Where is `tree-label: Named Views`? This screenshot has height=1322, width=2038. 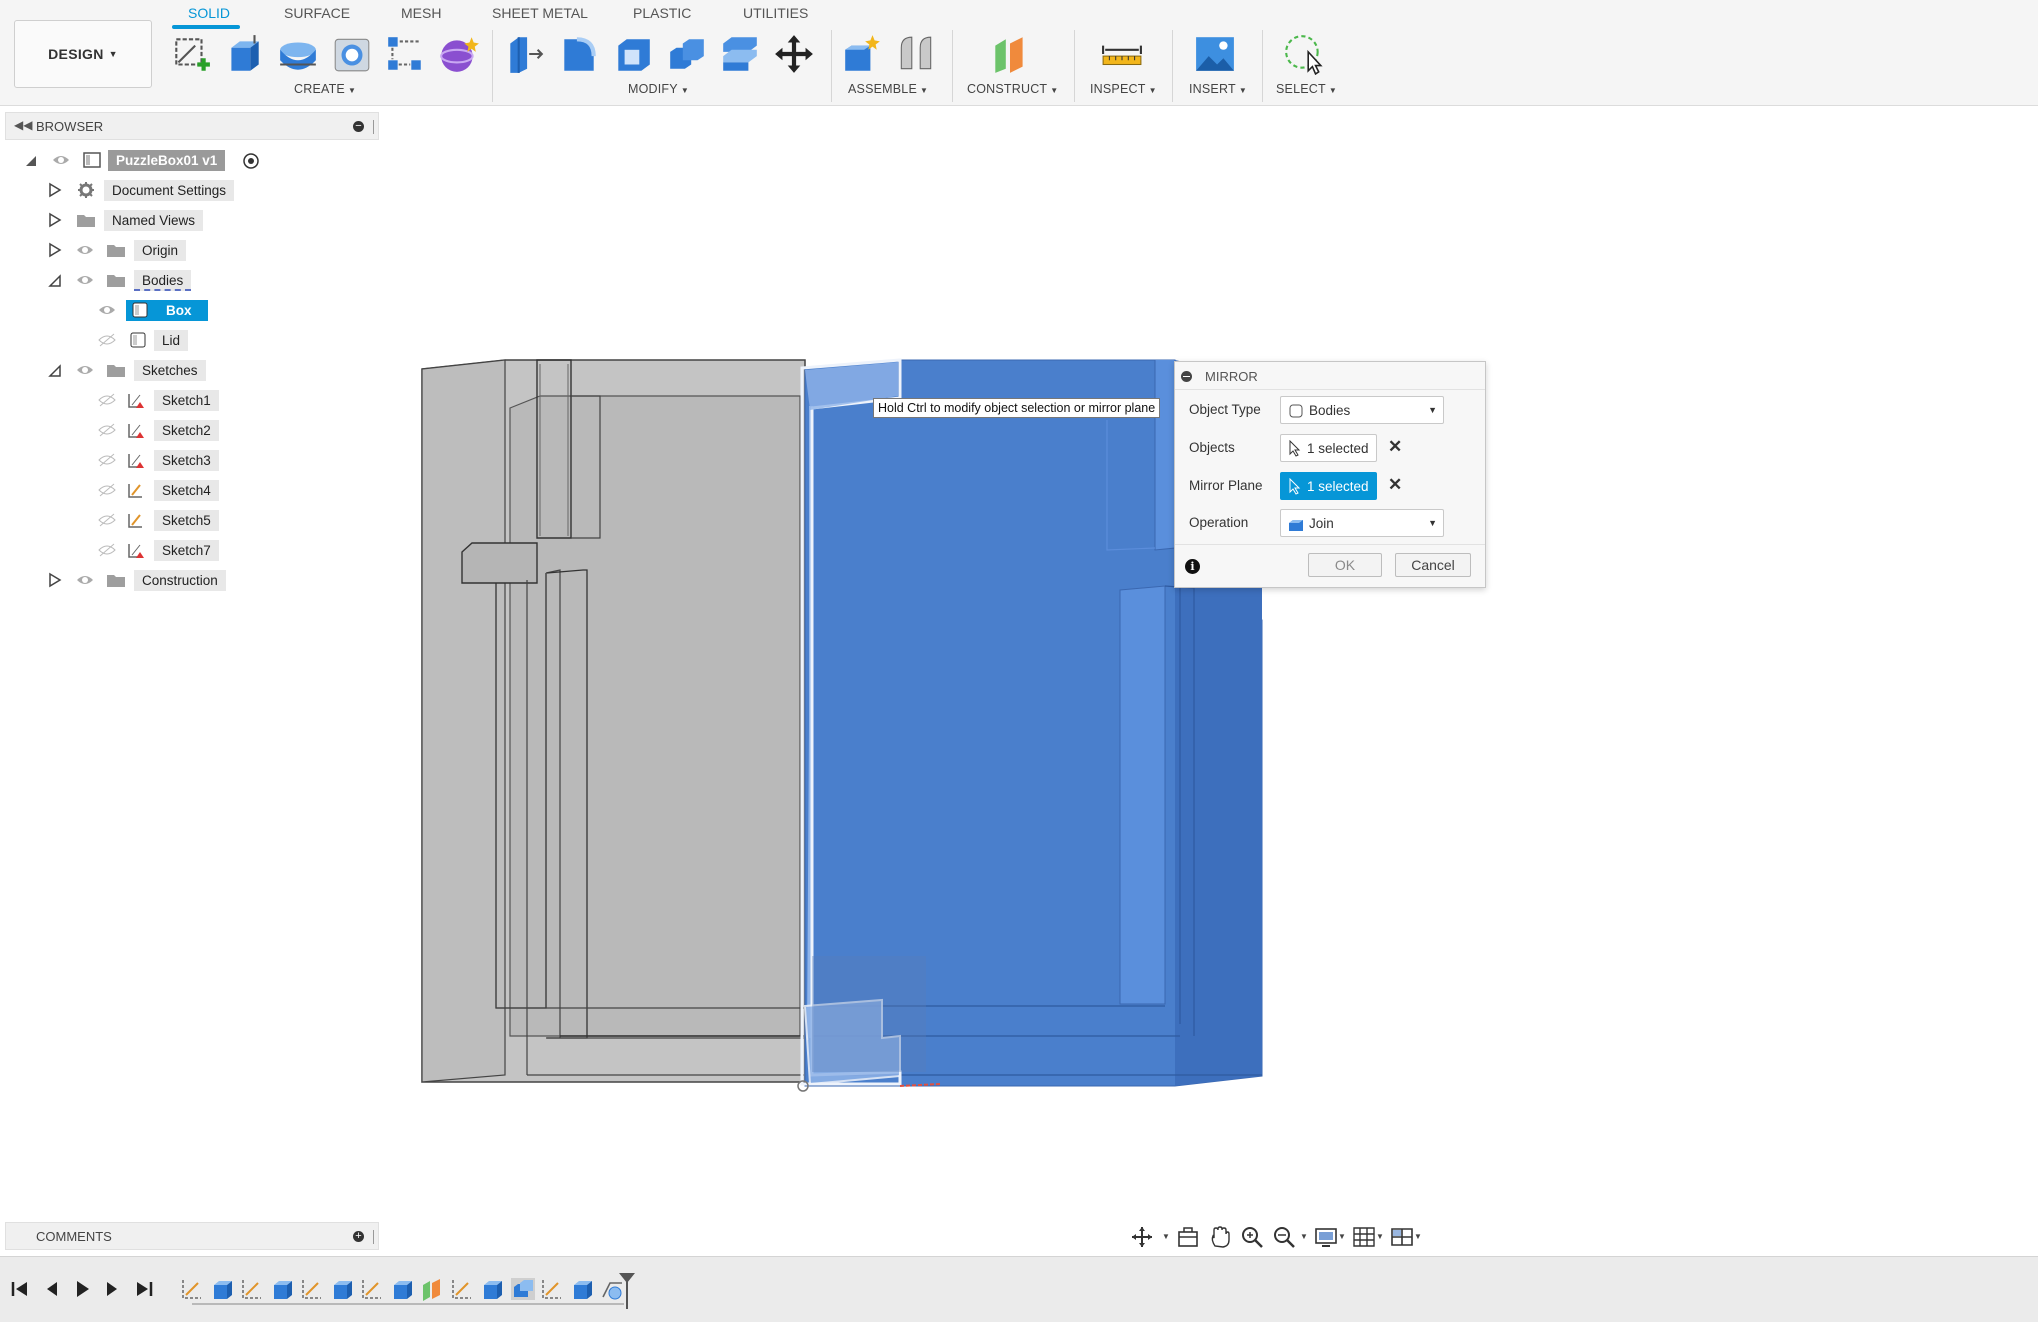
tree-label: Named Views is located at coordinates (154, 220).